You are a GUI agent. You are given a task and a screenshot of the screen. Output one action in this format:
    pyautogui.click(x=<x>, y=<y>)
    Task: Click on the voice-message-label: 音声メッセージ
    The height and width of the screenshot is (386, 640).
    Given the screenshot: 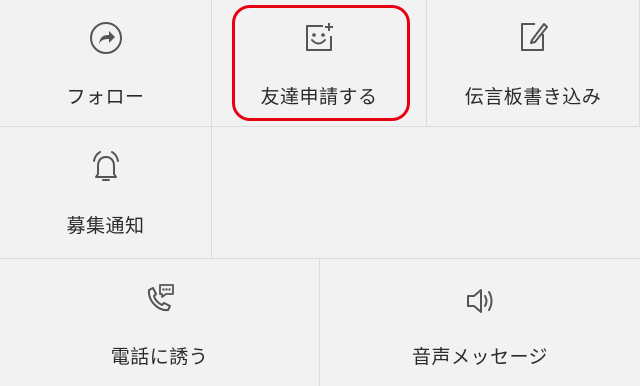 What is the action you would take?
    pyautogui.click(x=480, y=357)
    